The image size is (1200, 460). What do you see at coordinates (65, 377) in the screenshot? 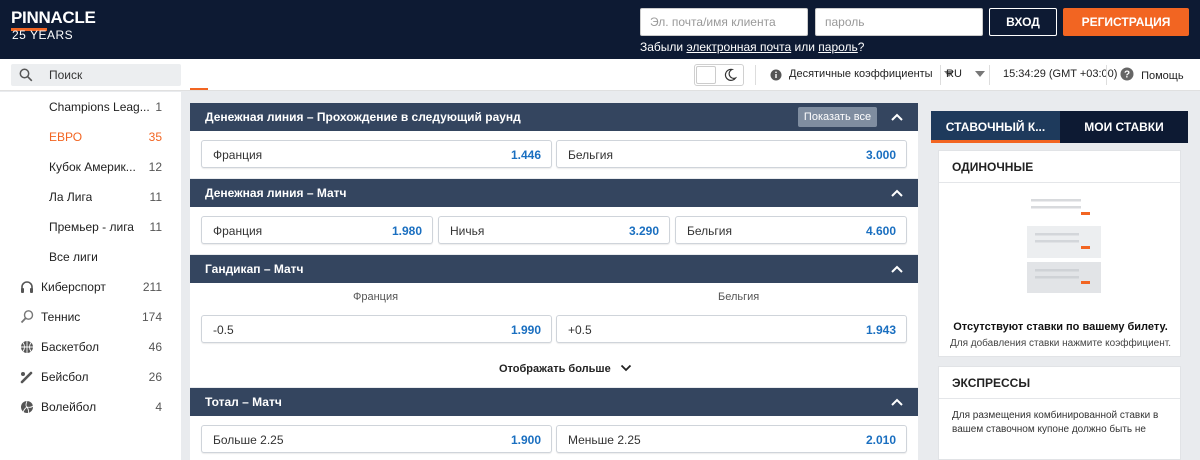
I see `sidebar-item-label: Бейсбол` at bounding box center [65, 377].